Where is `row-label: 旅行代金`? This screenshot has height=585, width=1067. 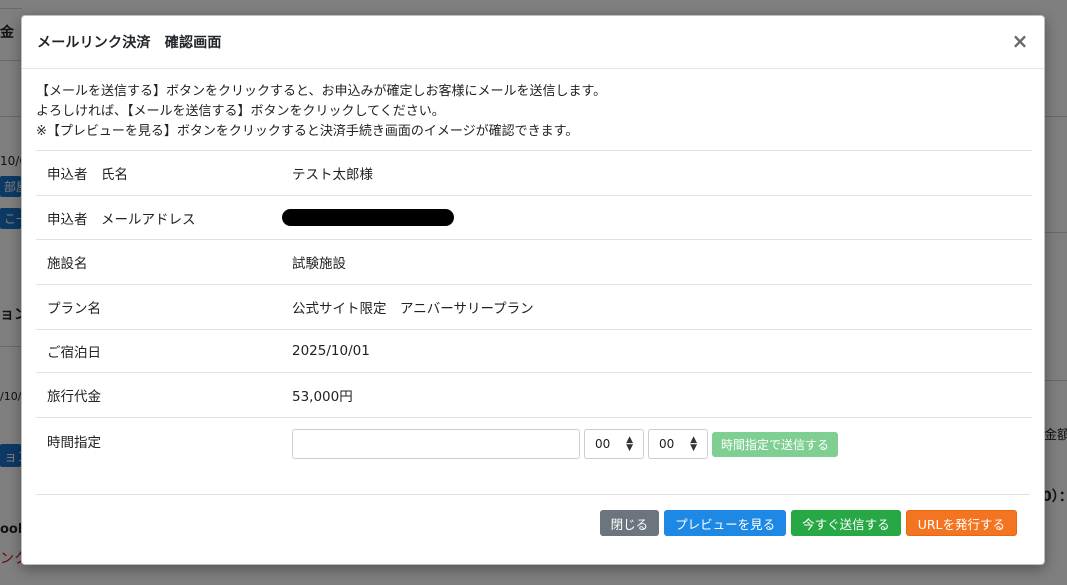
row-label: 旅行代金 is located at coordinates (74, 397).